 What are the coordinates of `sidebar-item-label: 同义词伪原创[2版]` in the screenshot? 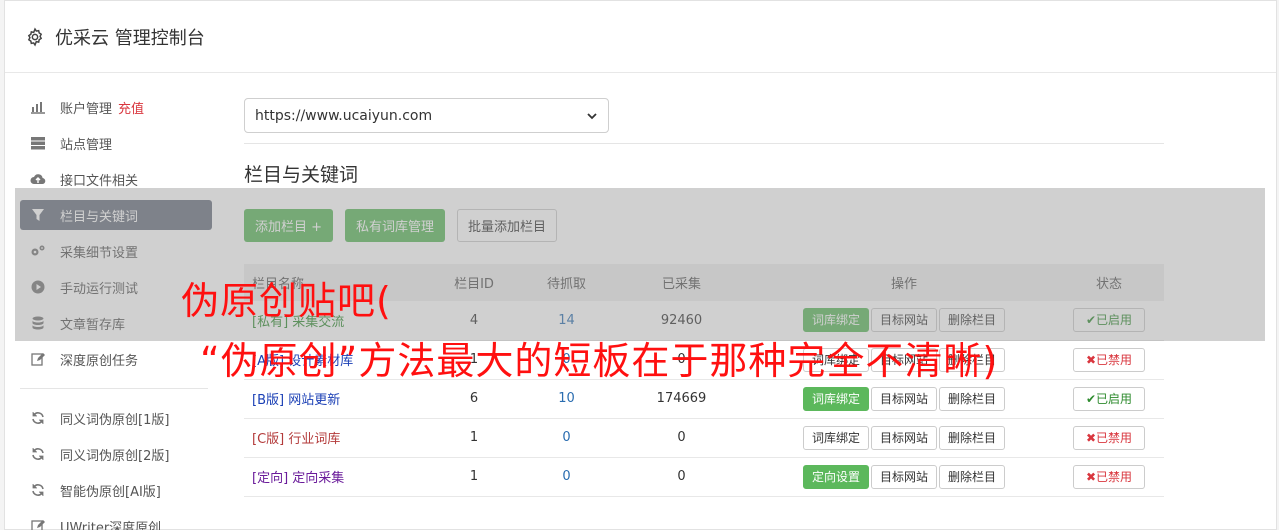 It's located at (115, 456).